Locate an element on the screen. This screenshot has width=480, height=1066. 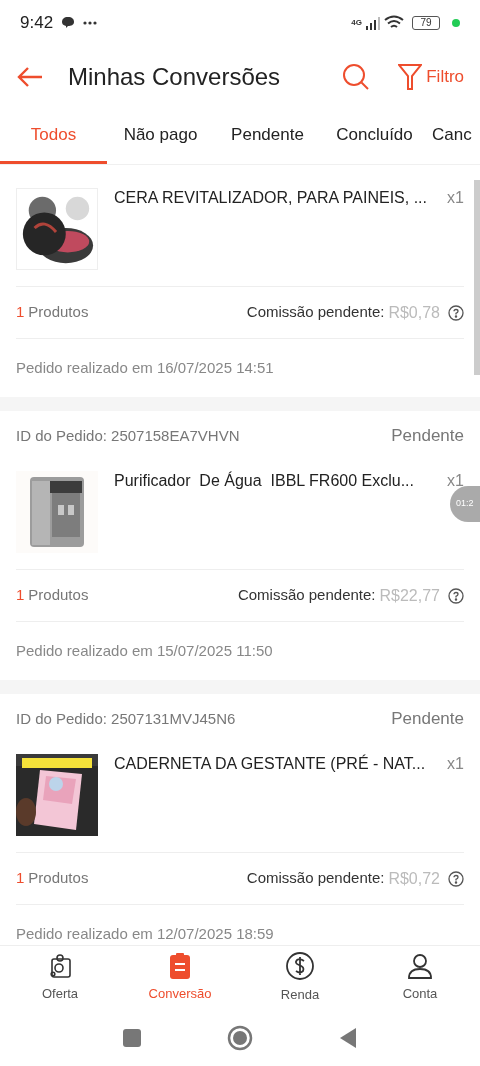
dollar-icon is located at coordinates (300, 966).